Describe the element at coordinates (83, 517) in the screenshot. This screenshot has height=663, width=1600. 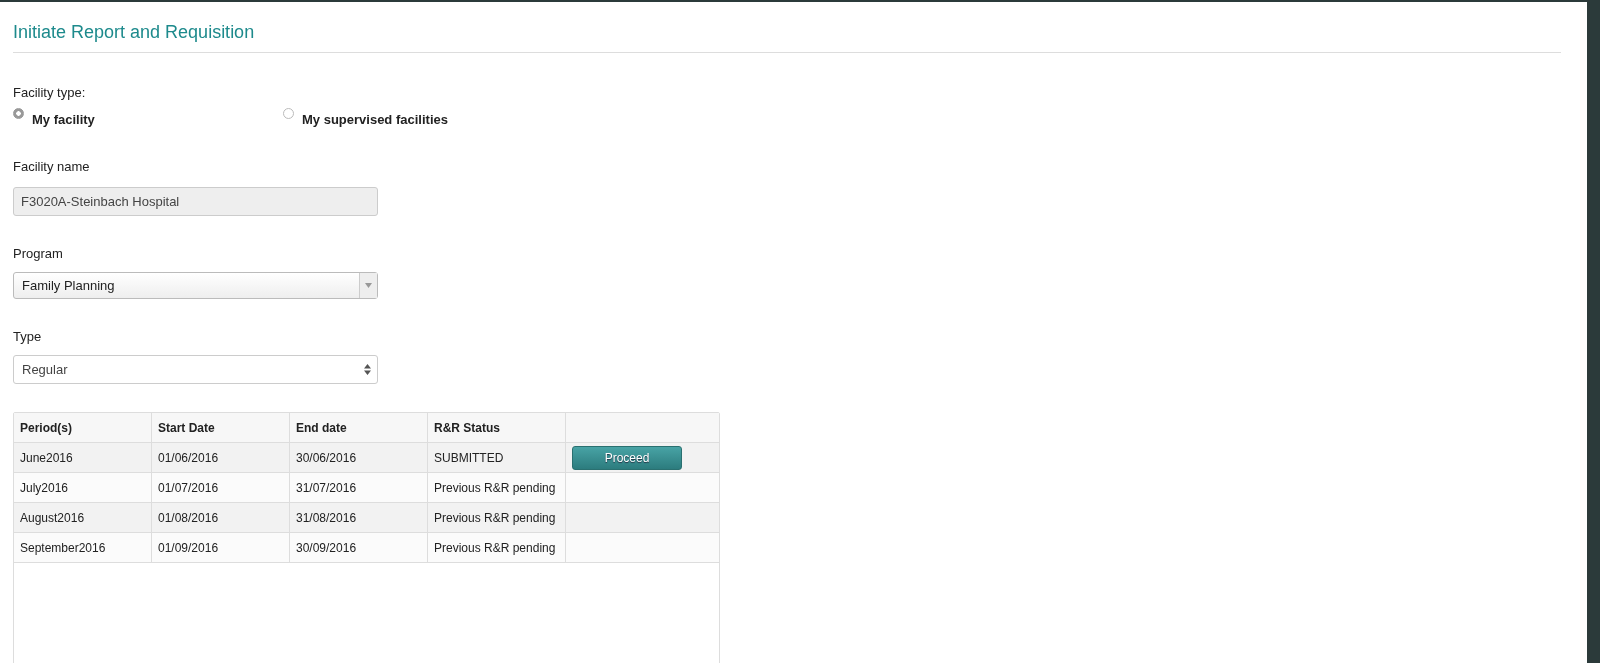
I see `table-cell: August2016` at that location.